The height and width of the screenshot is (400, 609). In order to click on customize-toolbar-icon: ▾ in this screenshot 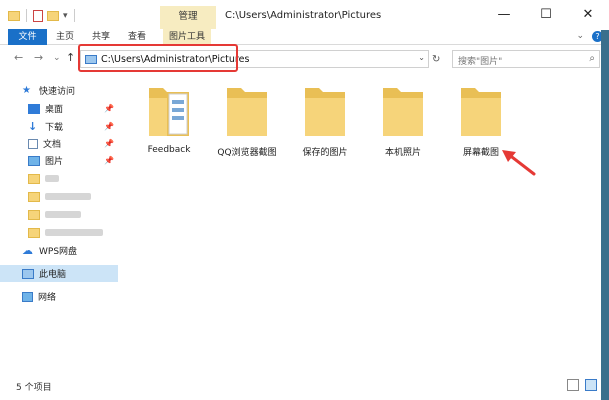, I will do `click(65, 16)`.